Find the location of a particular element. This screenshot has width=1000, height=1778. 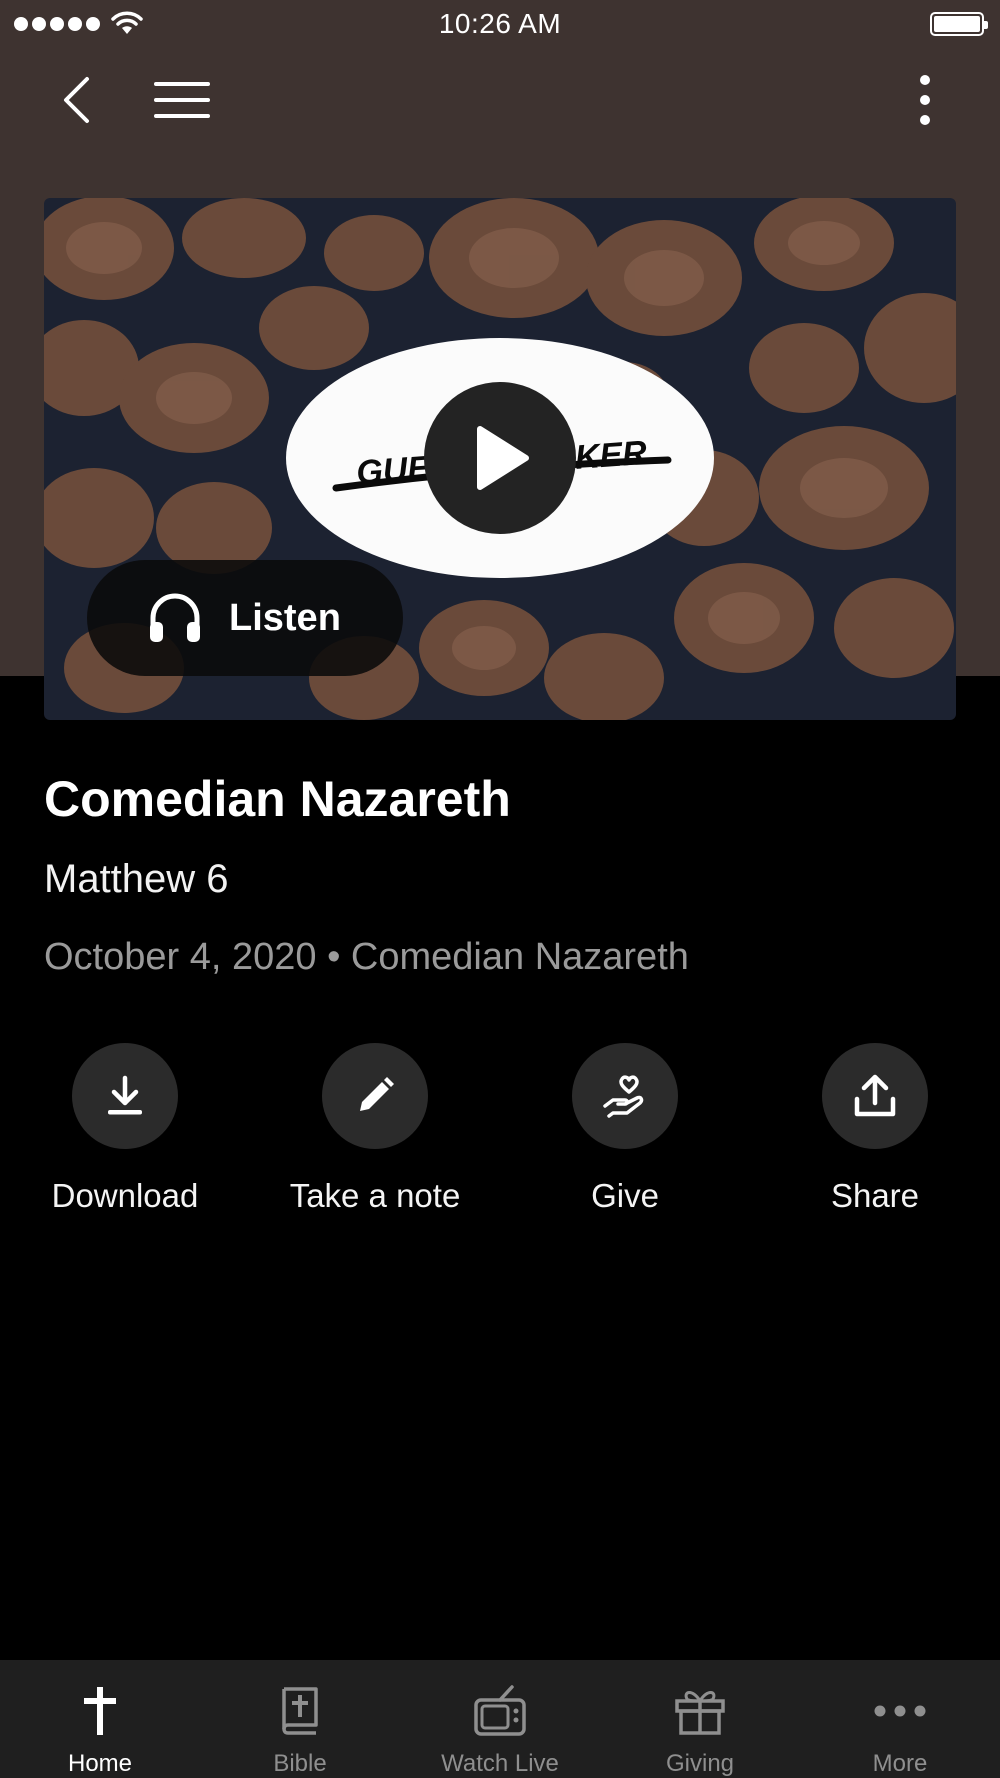

kebab-menu-icon is located at coordinates (925, 100).